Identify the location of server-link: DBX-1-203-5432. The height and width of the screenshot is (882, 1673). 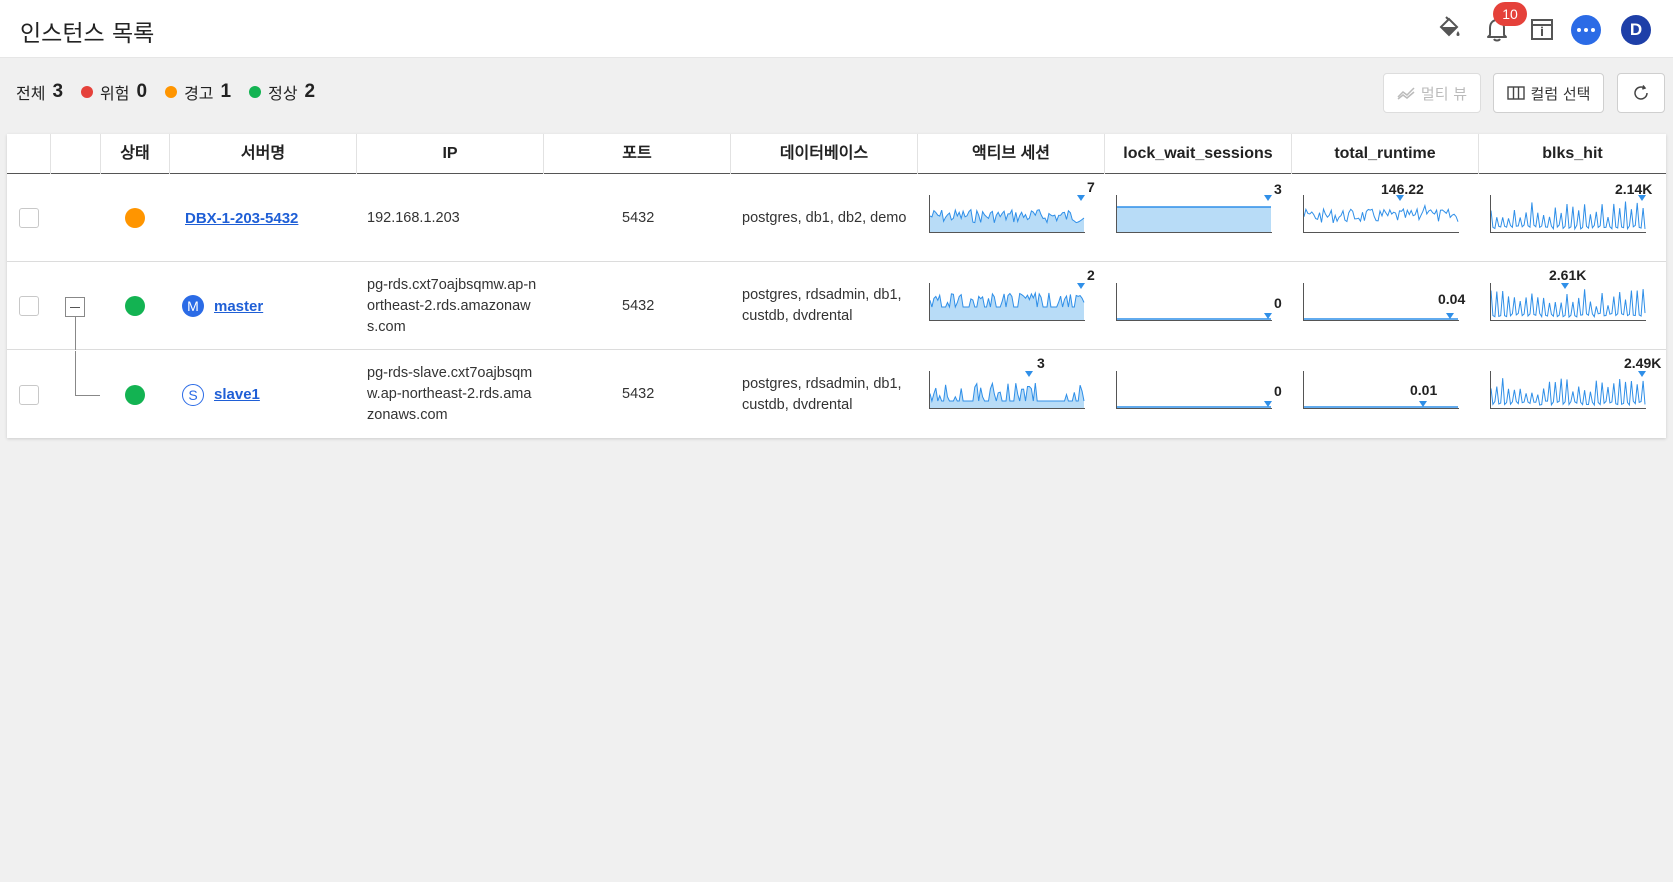
(241, 218).